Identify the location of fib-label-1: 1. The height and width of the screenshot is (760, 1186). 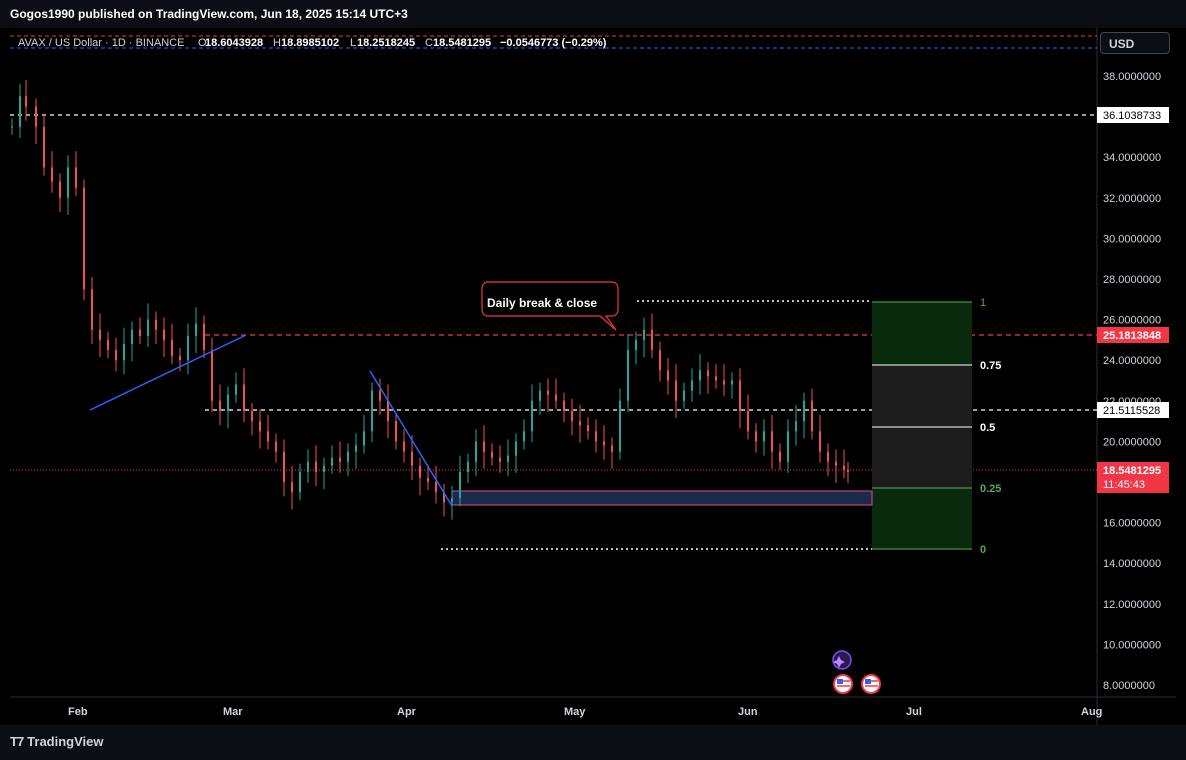
(983, 303).